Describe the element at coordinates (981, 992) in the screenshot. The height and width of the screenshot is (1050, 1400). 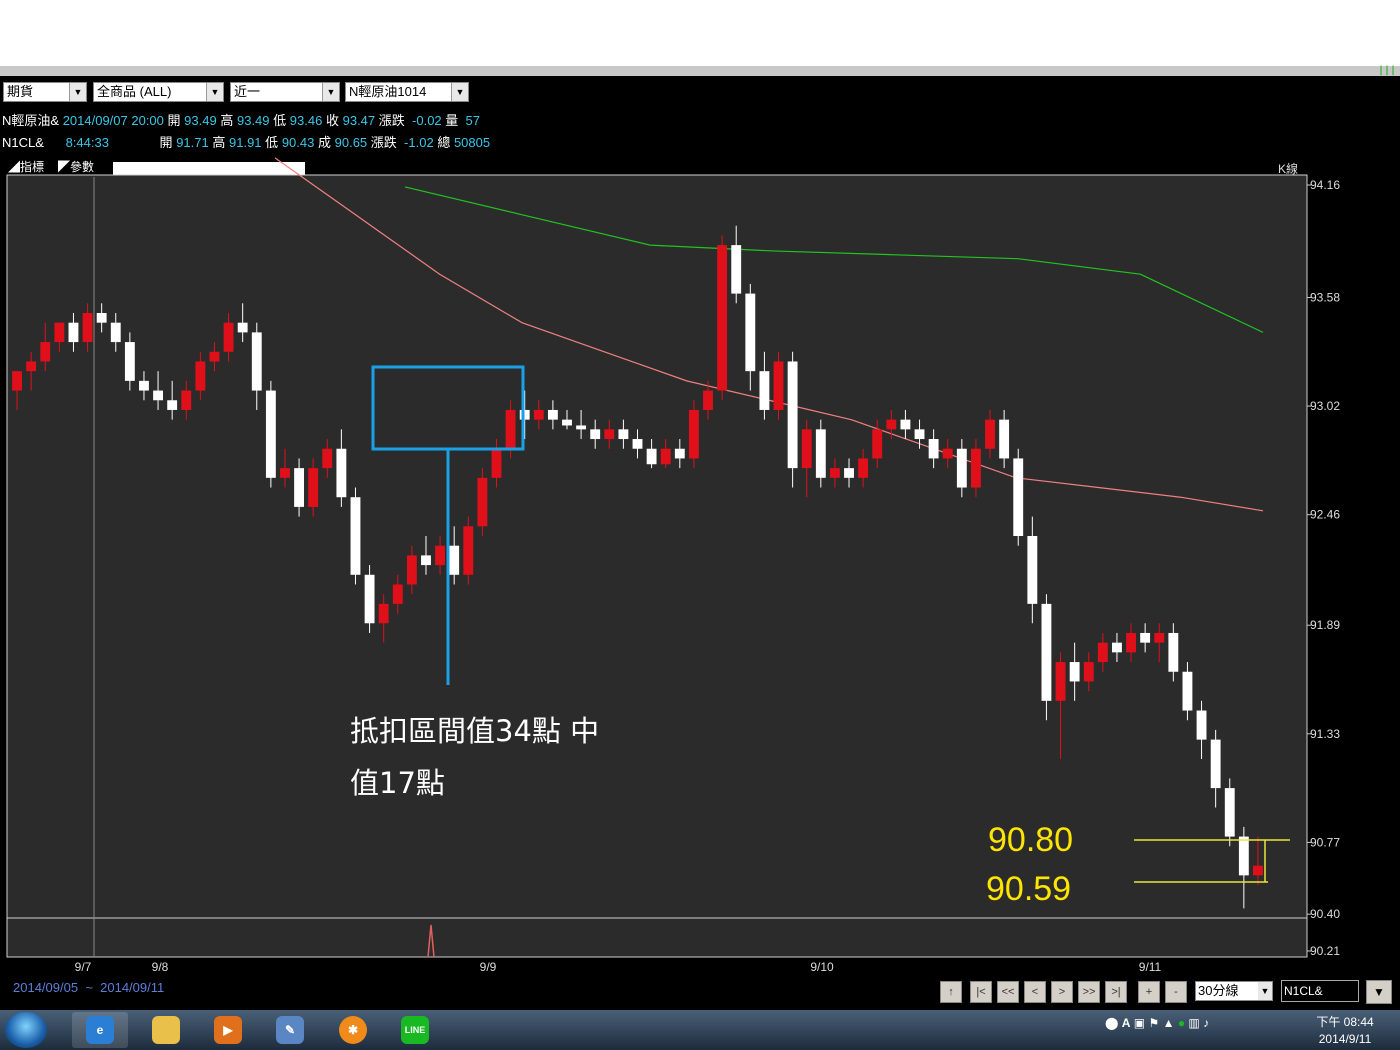
I see `nav-button: |<` at that location.